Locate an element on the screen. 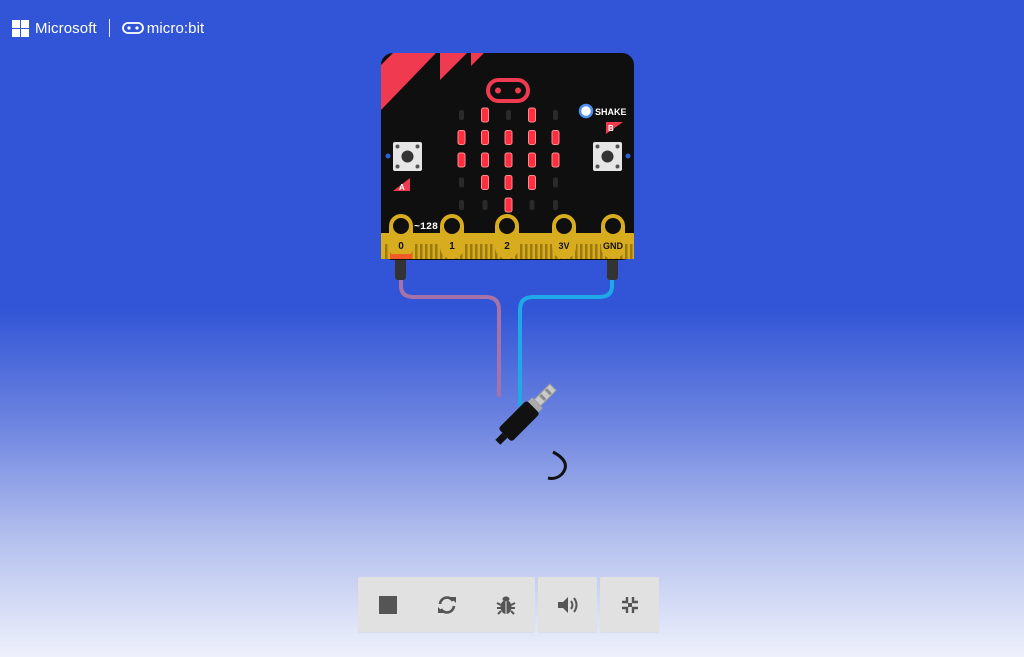 The width and height of the screenshot is (1024, 657). stop-button is located at coordinates (387, 604).